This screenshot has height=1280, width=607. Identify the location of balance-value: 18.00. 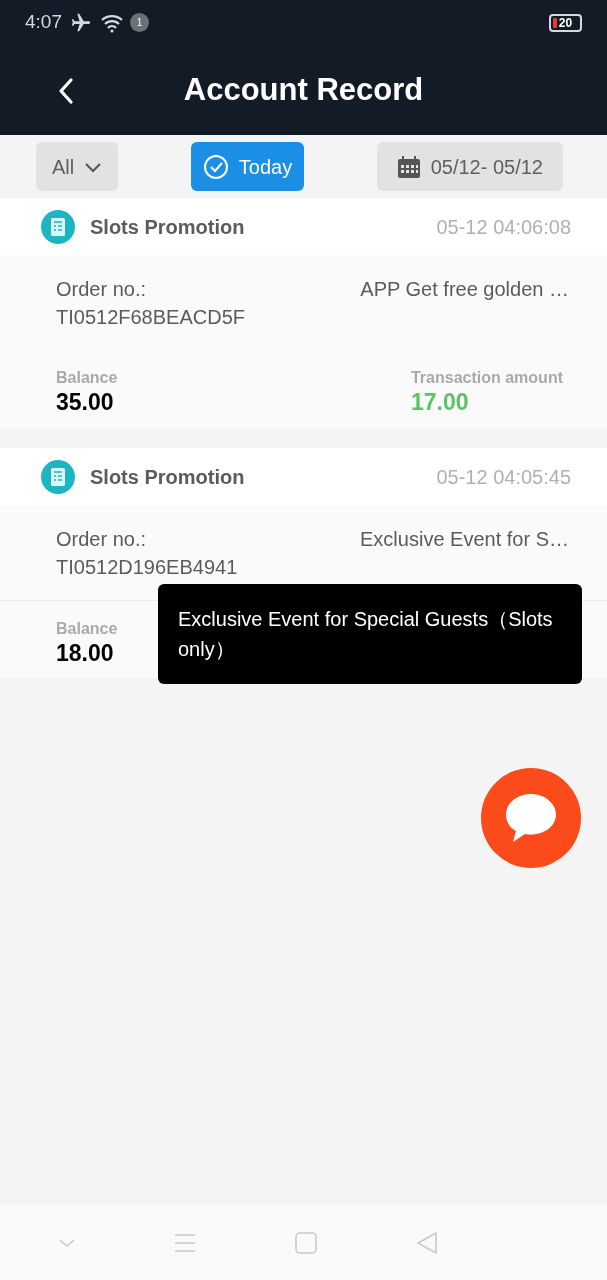
(85, 653).